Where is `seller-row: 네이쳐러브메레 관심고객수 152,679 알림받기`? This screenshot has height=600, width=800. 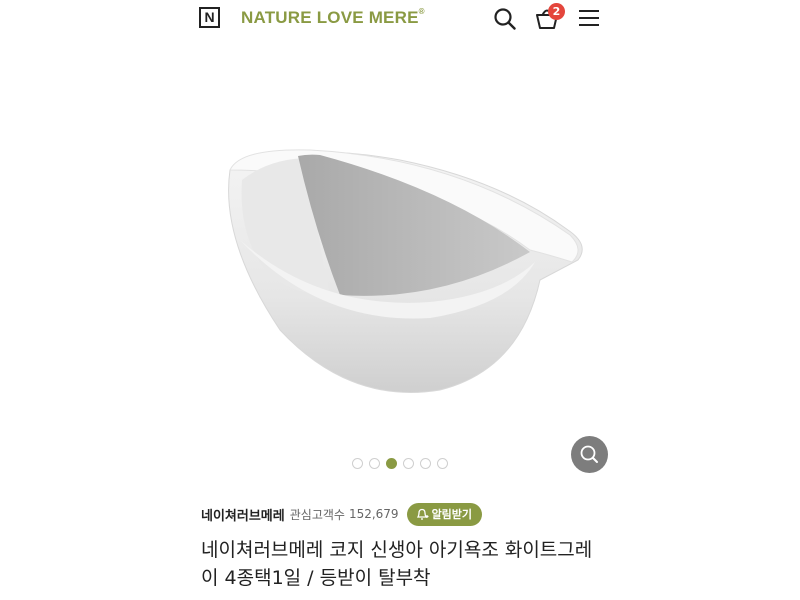
seller-row: 네이쳐러브메레 관심고객수 152,679 알림받기 is located at coordinates (342, 514).